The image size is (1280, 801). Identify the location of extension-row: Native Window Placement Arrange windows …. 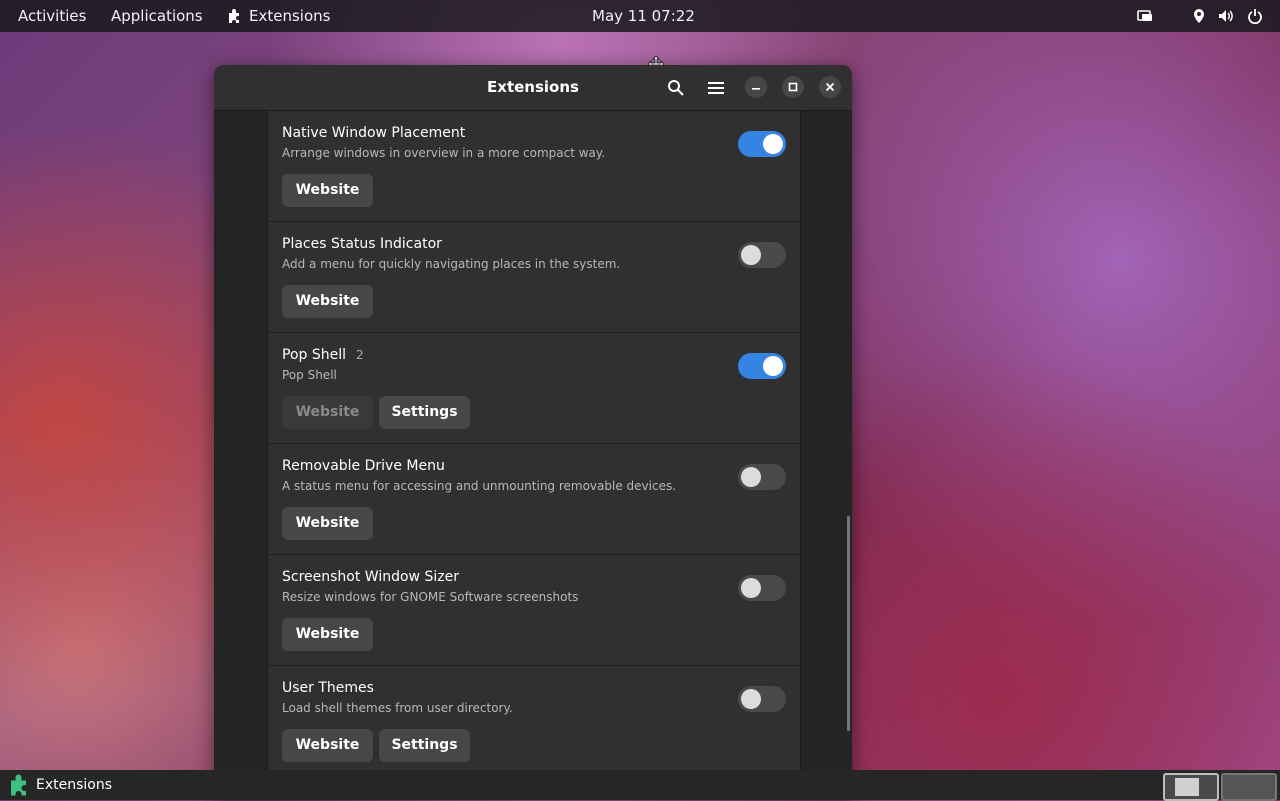
(534, 166).